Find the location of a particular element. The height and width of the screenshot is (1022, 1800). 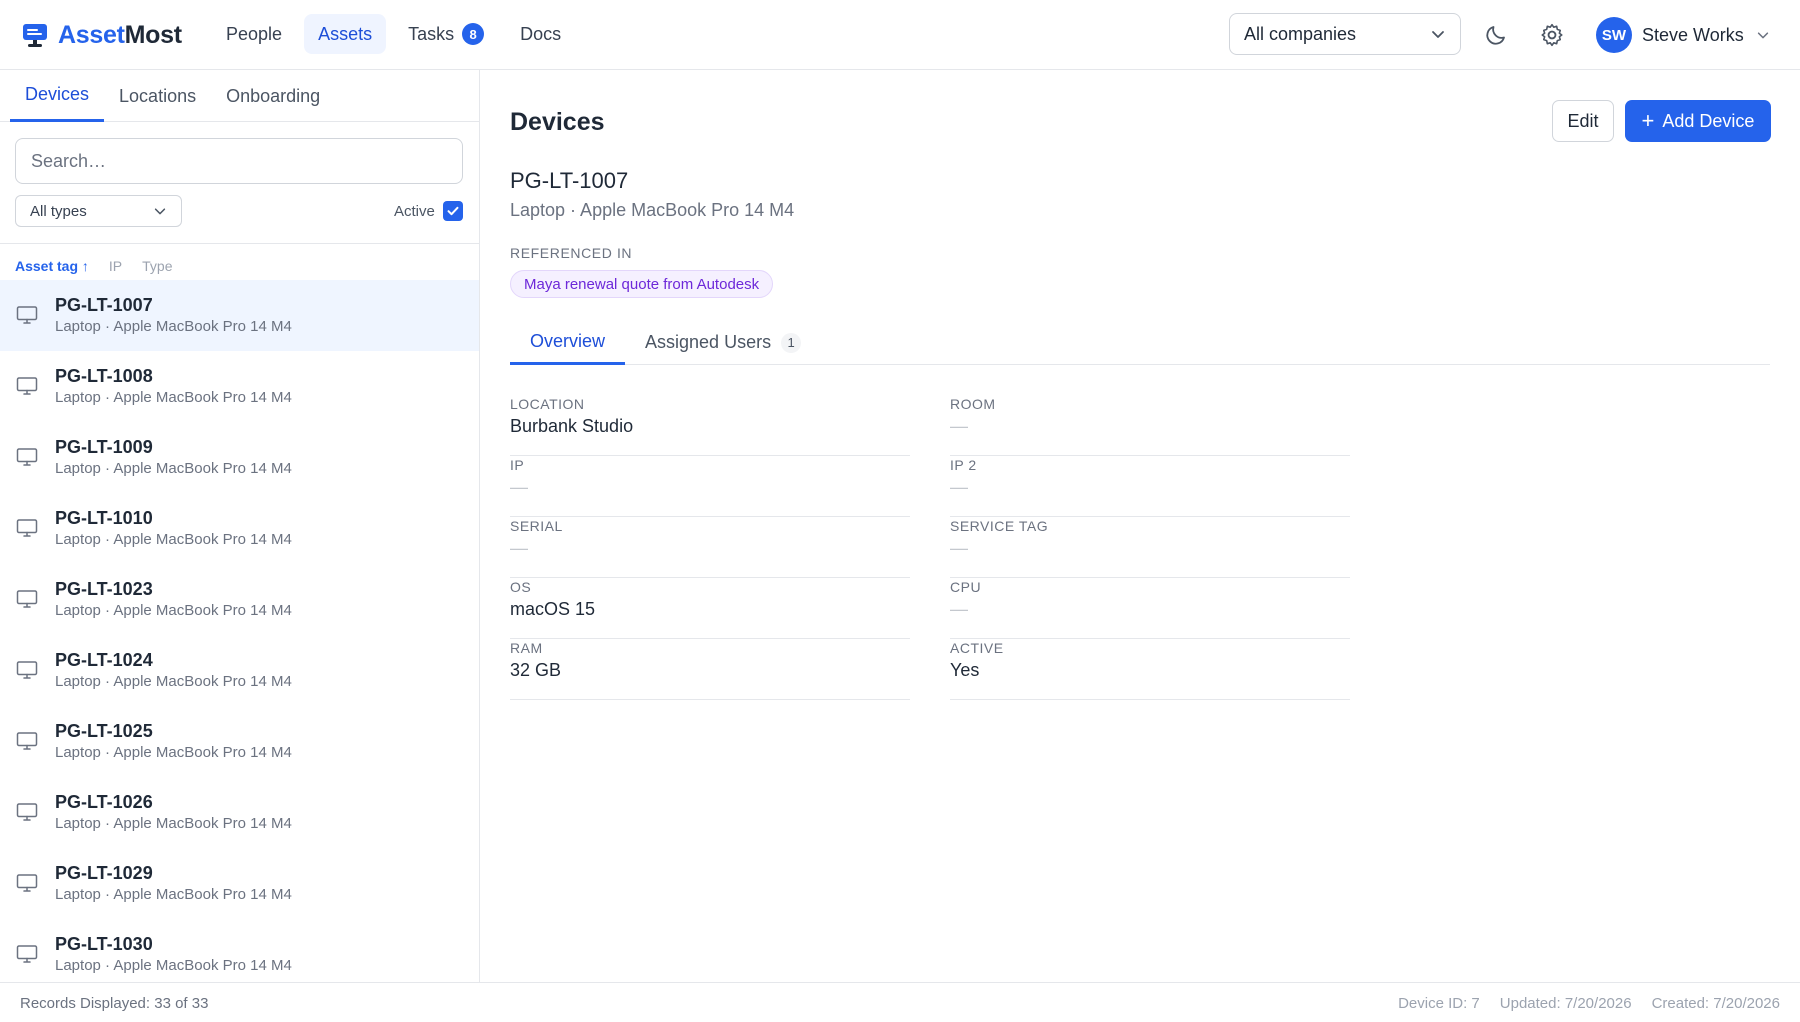

nav-assets: Assets is located at coordinates (345, 34).